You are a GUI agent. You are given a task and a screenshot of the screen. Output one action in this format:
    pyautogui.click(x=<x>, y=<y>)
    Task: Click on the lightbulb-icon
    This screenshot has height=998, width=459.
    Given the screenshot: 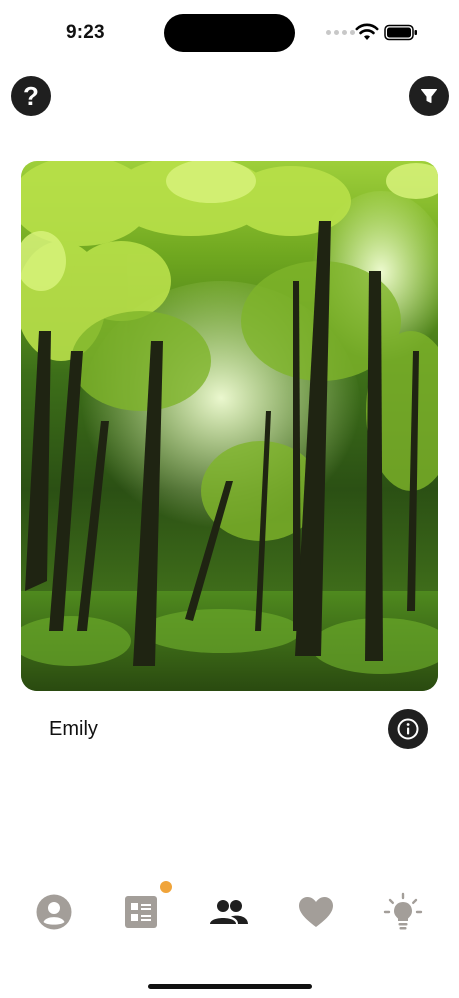 What is the action you would take?
    pyautogui.click(x=403, y=911)
    